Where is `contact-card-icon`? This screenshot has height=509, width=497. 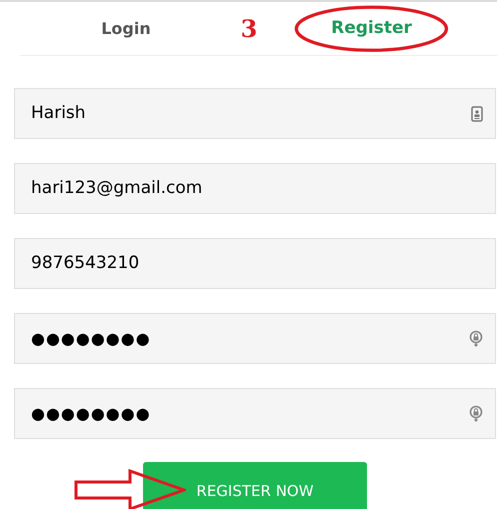 contact-card-icon is located at coordinates (477, 114).